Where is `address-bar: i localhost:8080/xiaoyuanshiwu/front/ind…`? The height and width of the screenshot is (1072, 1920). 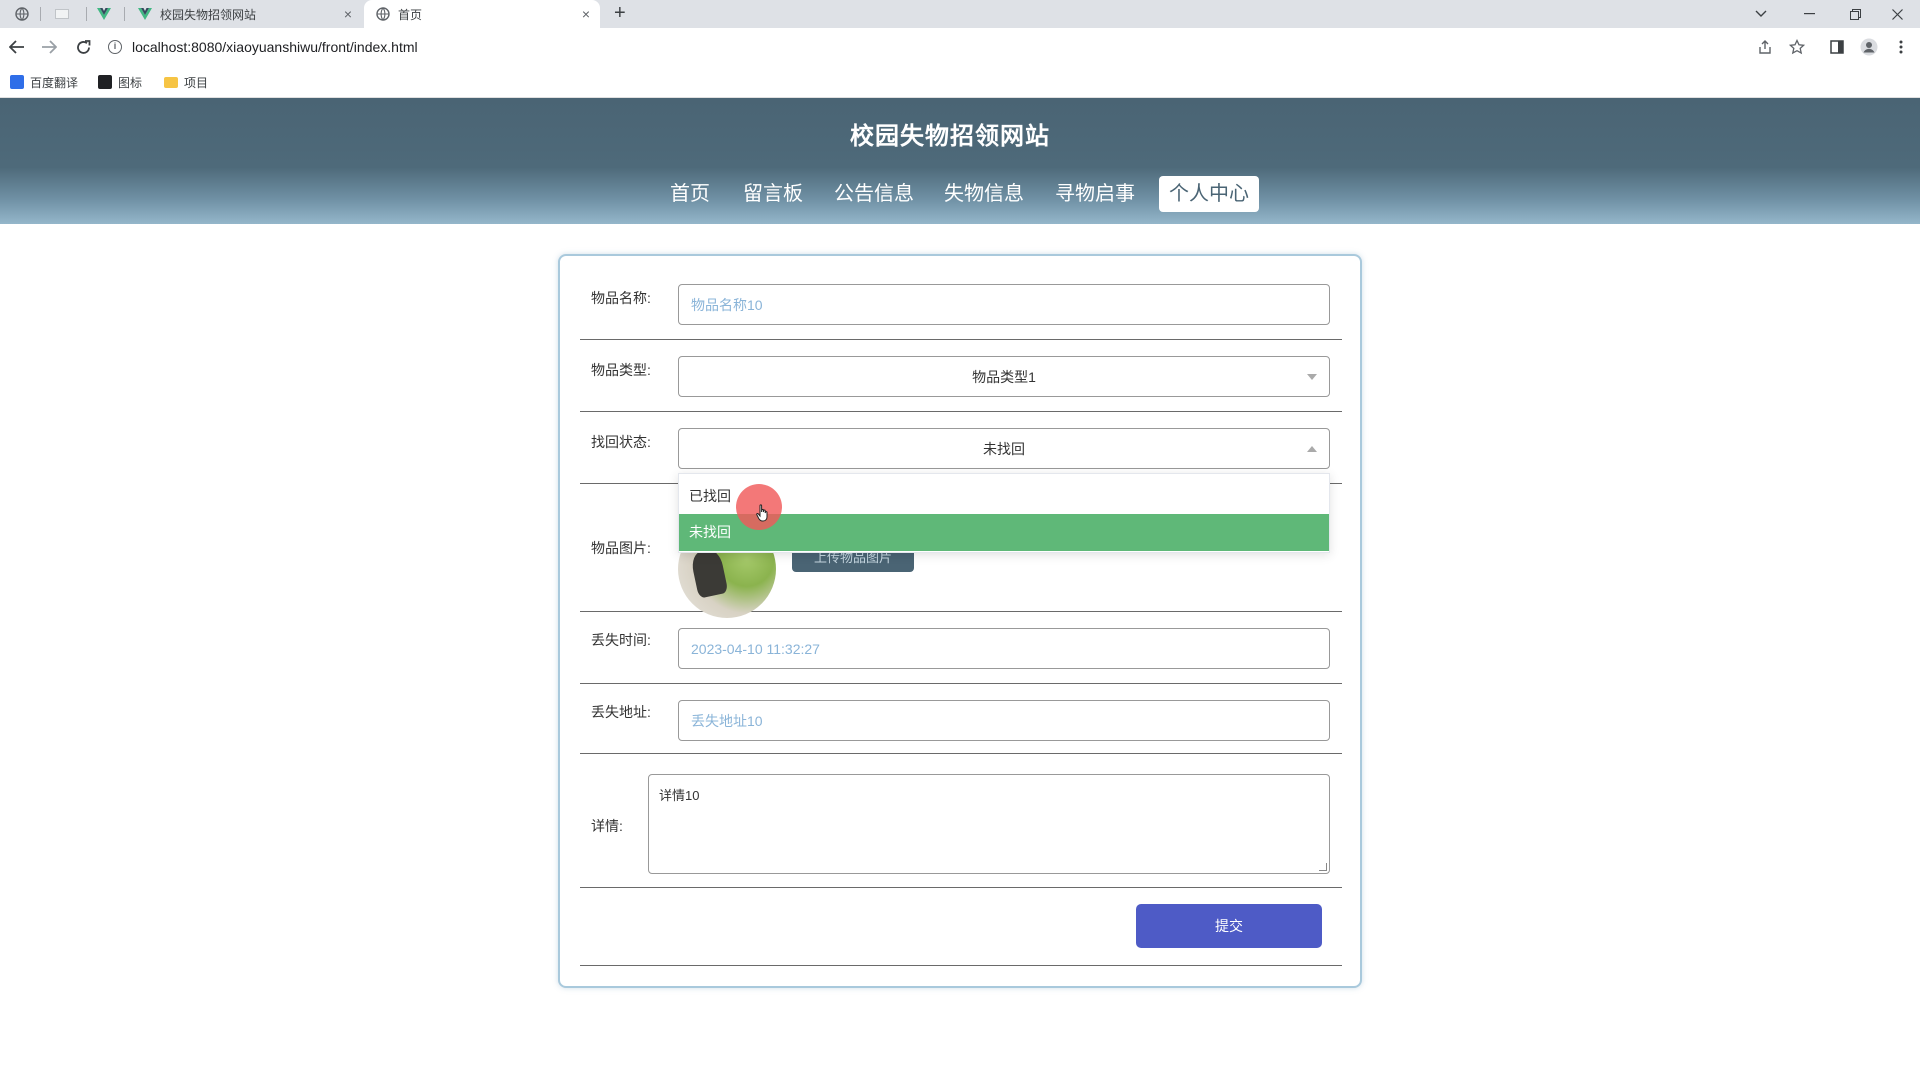
address-bar: i localhost:8080/xiaoyuanshiwu/front/ind… is located at coordinates (960, 47).